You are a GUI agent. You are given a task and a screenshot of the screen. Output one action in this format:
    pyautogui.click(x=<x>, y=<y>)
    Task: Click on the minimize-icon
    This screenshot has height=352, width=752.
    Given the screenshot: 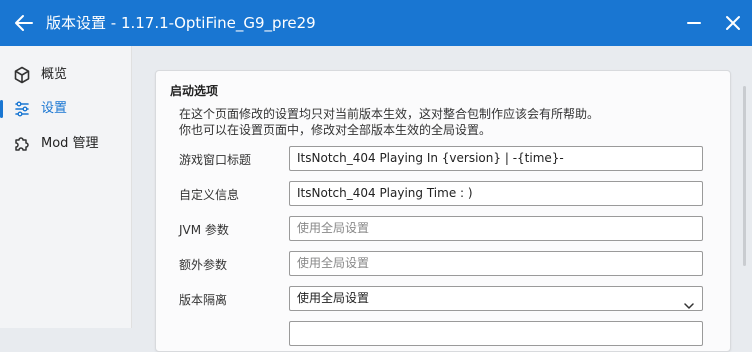 What is the action you would take?
    pyautogui.click(x=694, y=23)
    